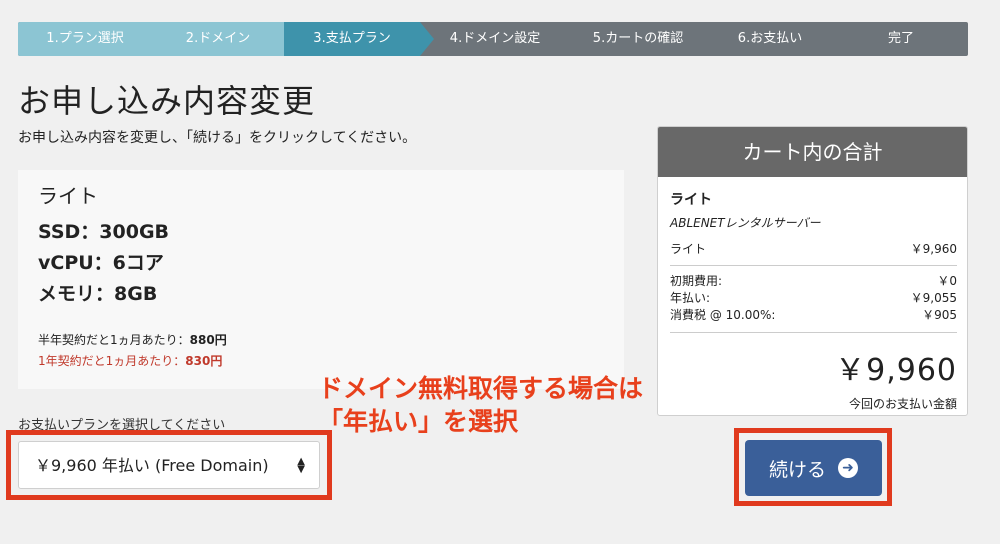  I want to click on yearly-label: 1年契約だと1ヵ月あたり：, so click(112, 361).